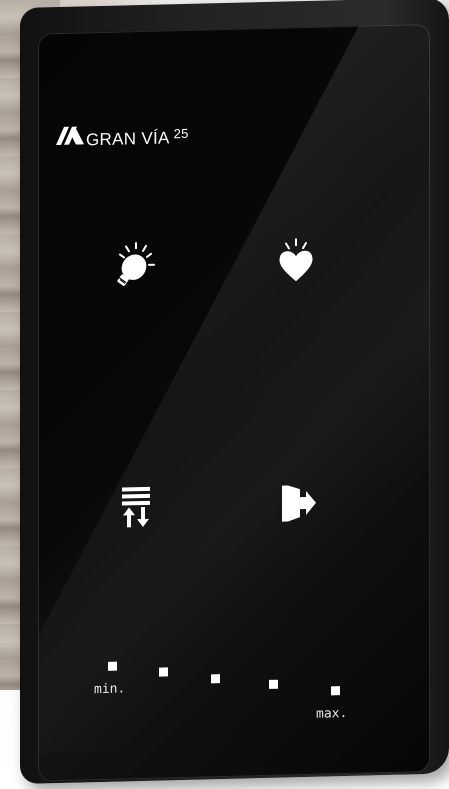 The width and height of the screenshot is (449, 789). What do you see at coordinates (299, 503) in the screenshot?
I see `door-exit-icon` at bounding box center [299, 503].